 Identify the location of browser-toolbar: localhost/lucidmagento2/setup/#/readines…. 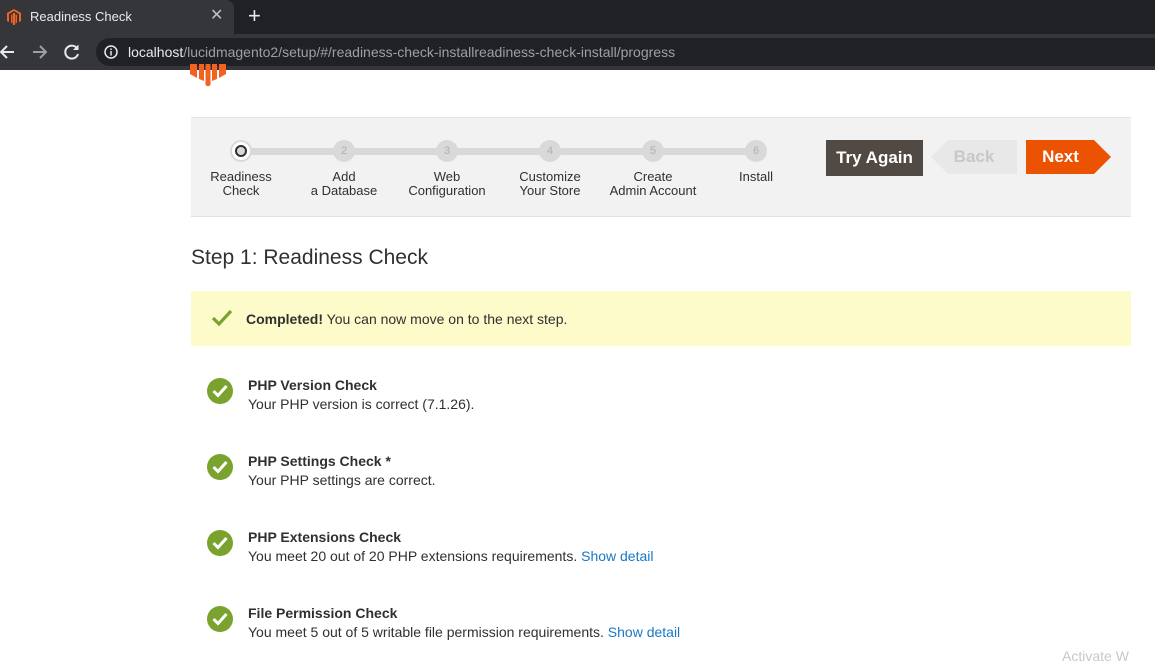
(577, 52).